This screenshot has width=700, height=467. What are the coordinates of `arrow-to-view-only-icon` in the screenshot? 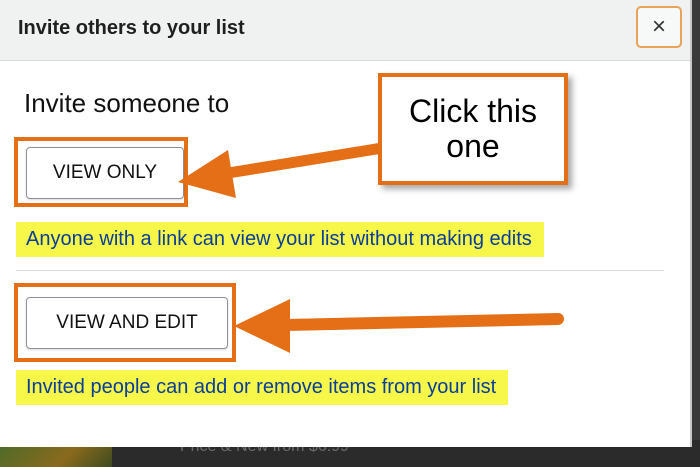 It's located at (283, 170).